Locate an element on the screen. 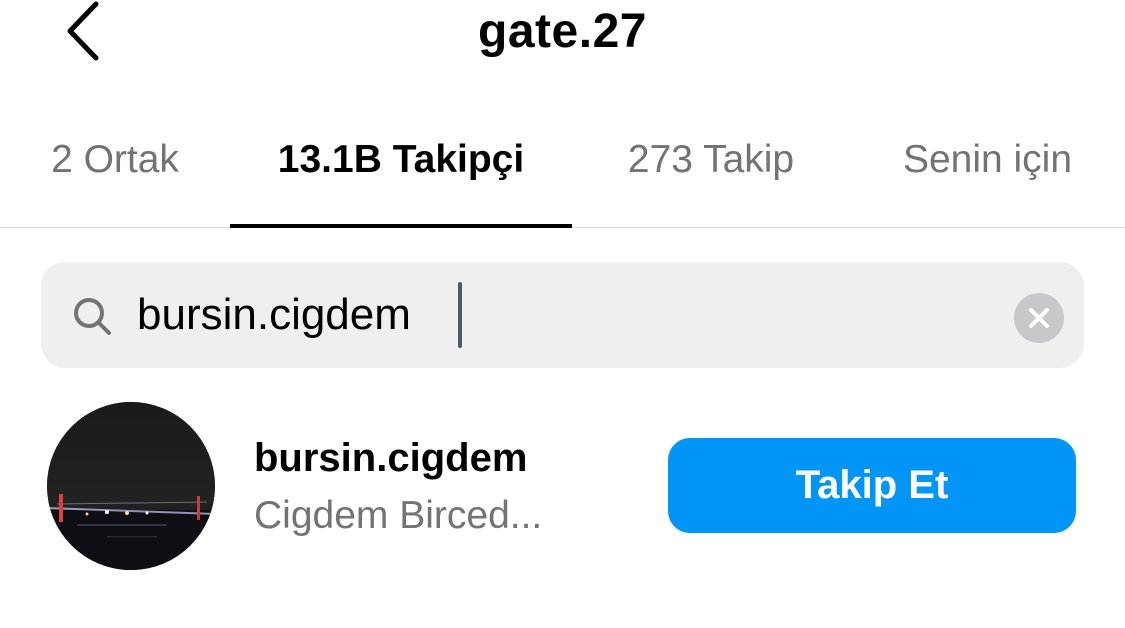  tab-label: 13.1B Takipçi is located at coordinates (401, 159).